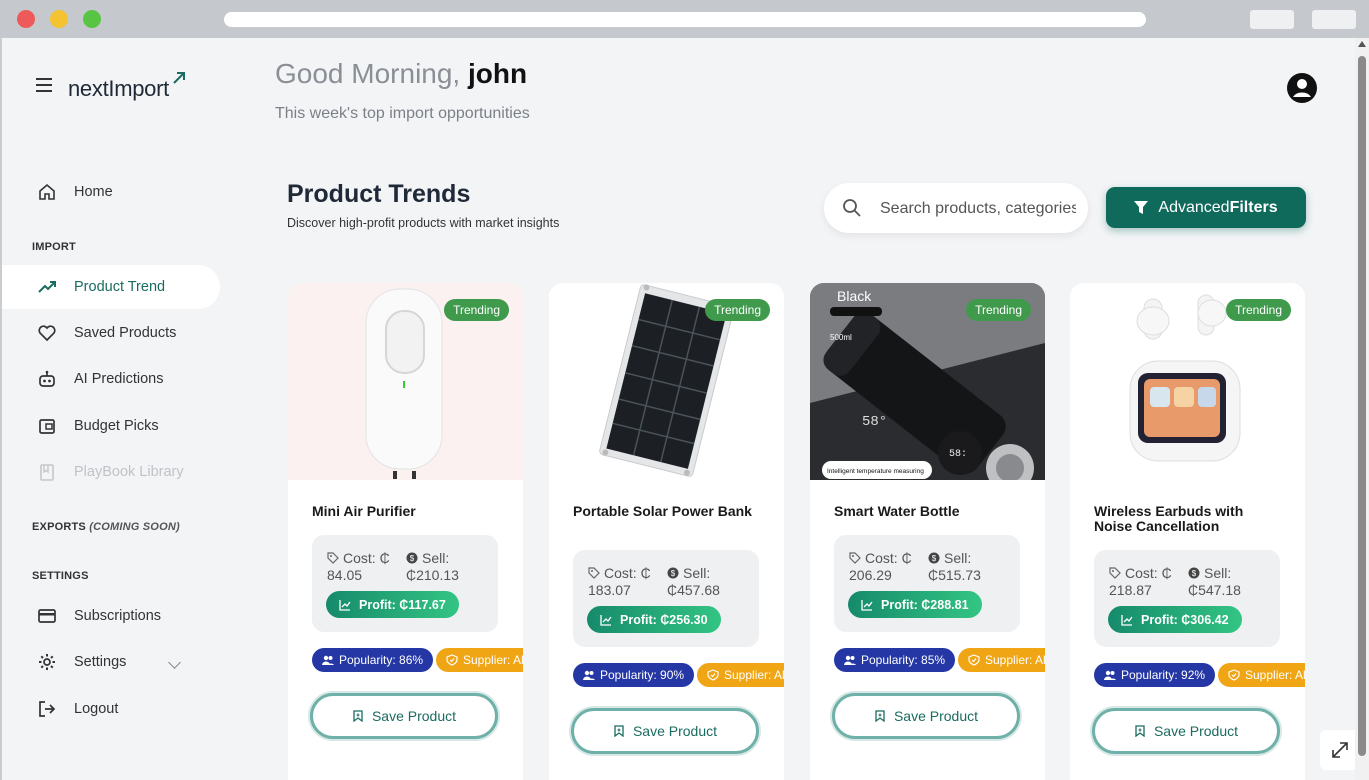  What do you see at coordinates (392, 604) in the screenshot?
I see `profit-badge: Profit: ₵117.67` at bounding box center [392, 604].